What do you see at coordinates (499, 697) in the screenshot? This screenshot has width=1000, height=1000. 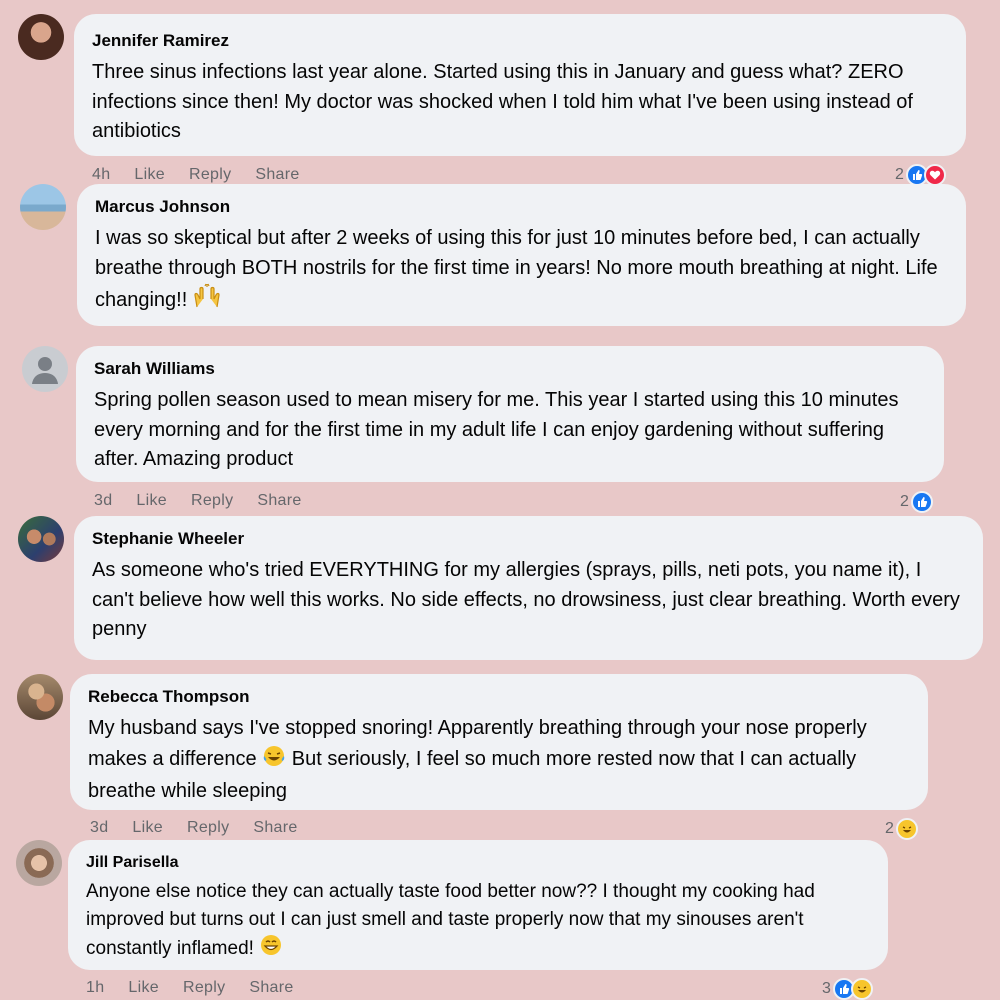 I see `comment-author: Rebecca Thompson` at bounding box center [499, 697].